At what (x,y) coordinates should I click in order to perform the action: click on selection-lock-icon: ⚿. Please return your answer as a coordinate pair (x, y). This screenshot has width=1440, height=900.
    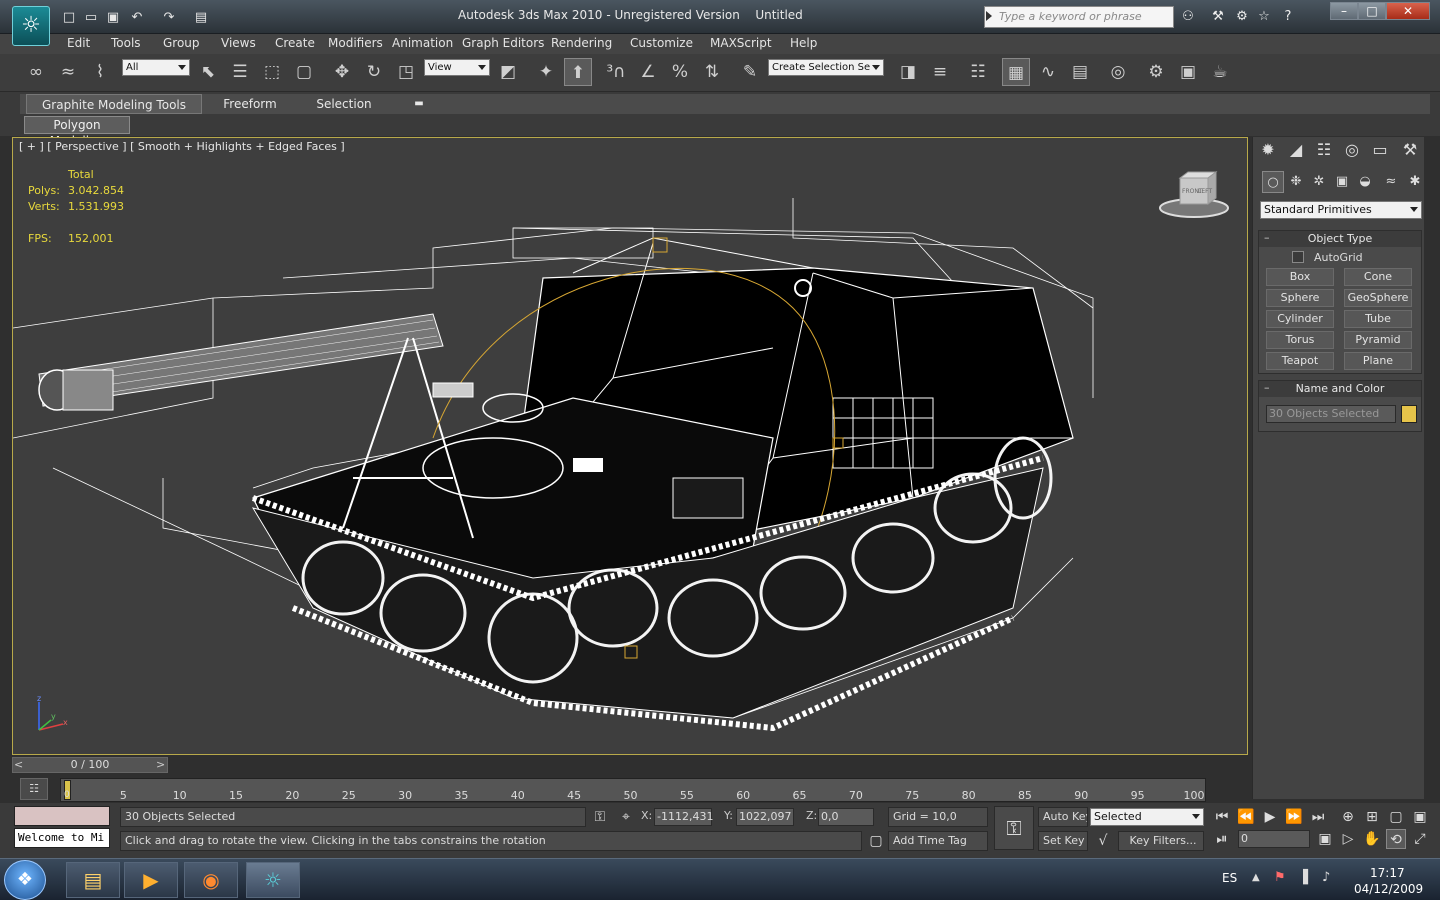
    Looking at the image, I should click on (600, 817).